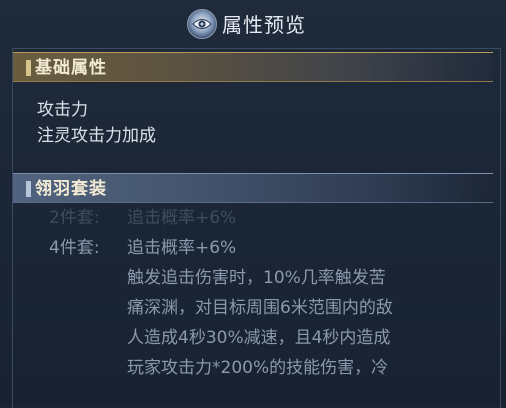  Describe the element at coordinates (260, 308) in the screenshot. I see `set-4piece-desc-line: 痛深渊，对目标周围6米范围内的敌` at that location.